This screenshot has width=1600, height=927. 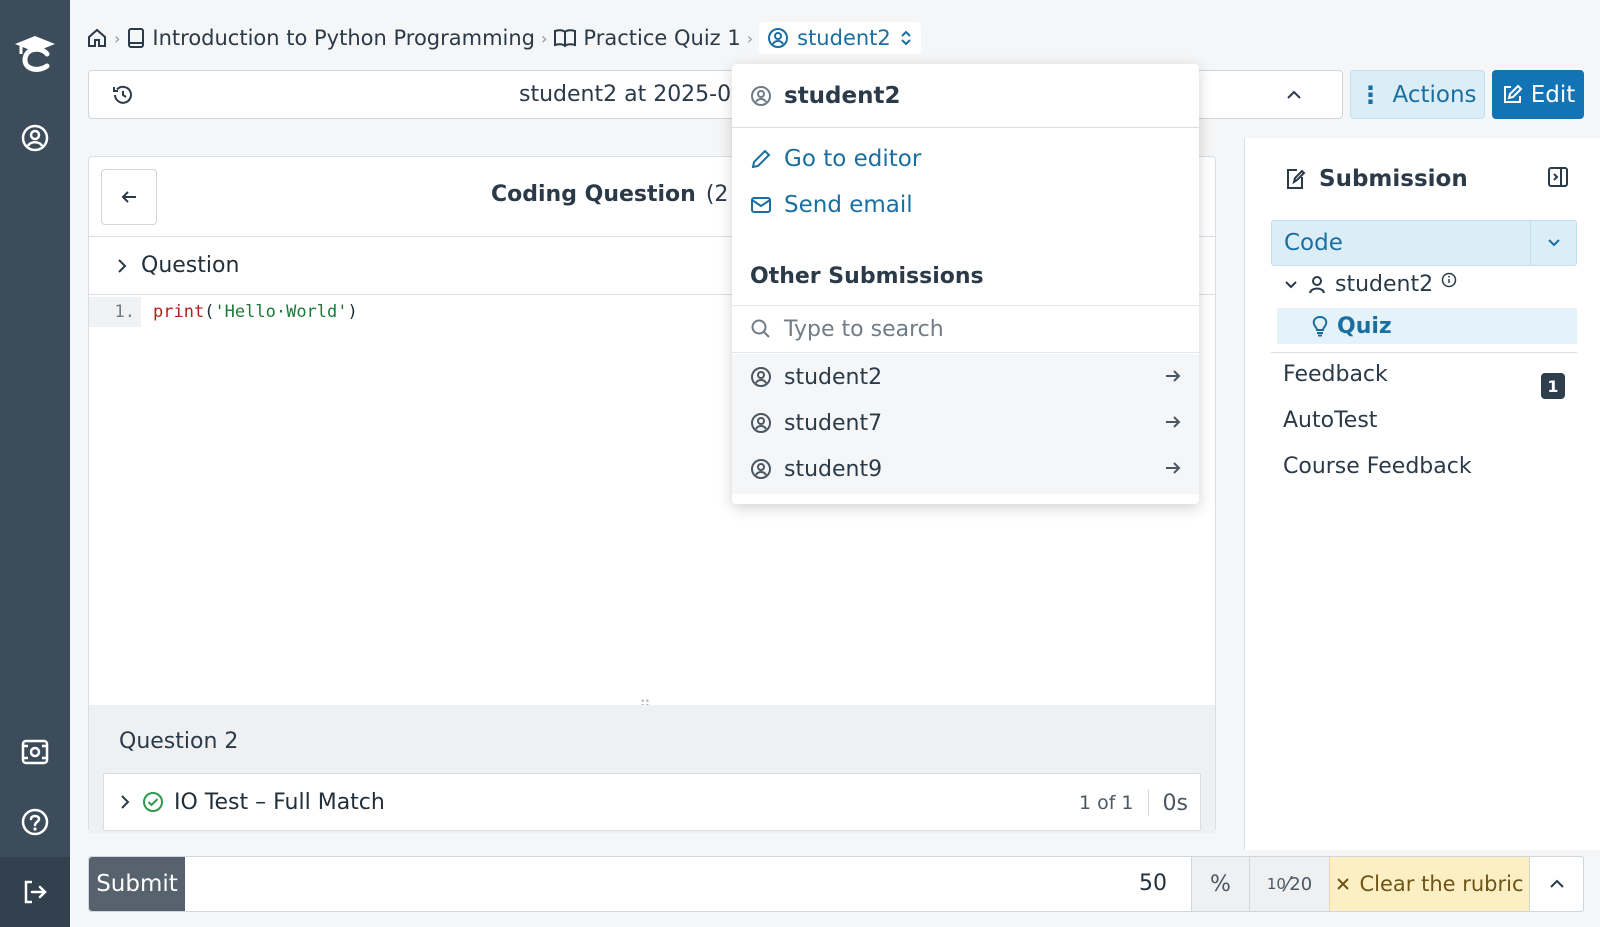 What do you see at coordinates (179, 312) in the screenshot?
I see `code-function: print` at bounding box center [179, 312].